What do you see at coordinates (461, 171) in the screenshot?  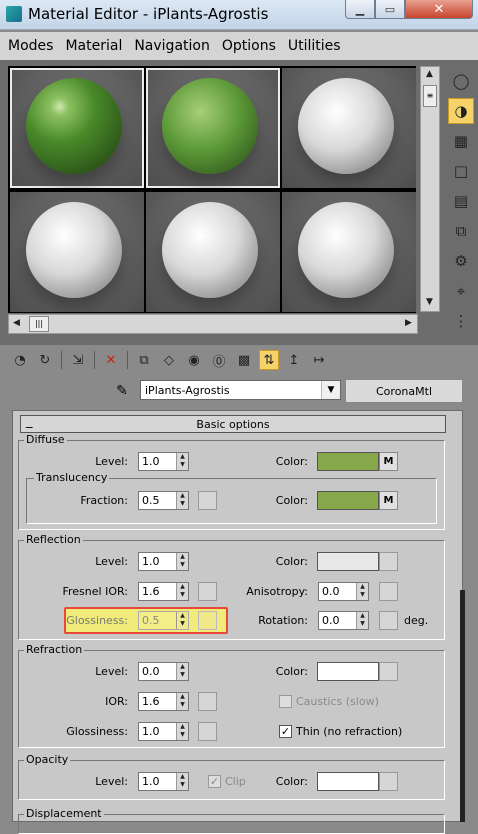 I see `sample-uv-tiling-icon: □` at bounding box center [461, 171].